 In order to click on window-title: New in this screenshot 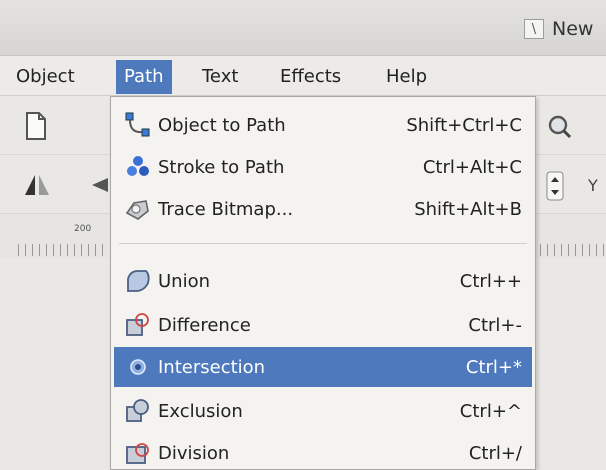, I will do `click(573, 29)`.